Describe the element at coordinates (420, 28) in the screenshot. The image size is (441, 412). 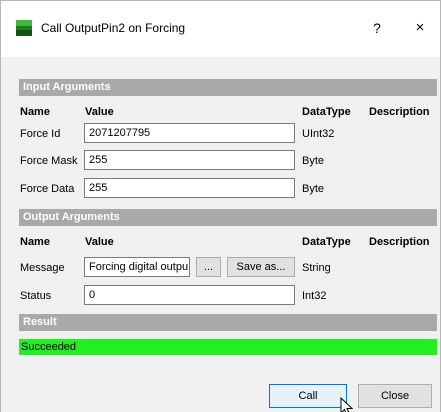
I see `close-window-button: ×` at that location.